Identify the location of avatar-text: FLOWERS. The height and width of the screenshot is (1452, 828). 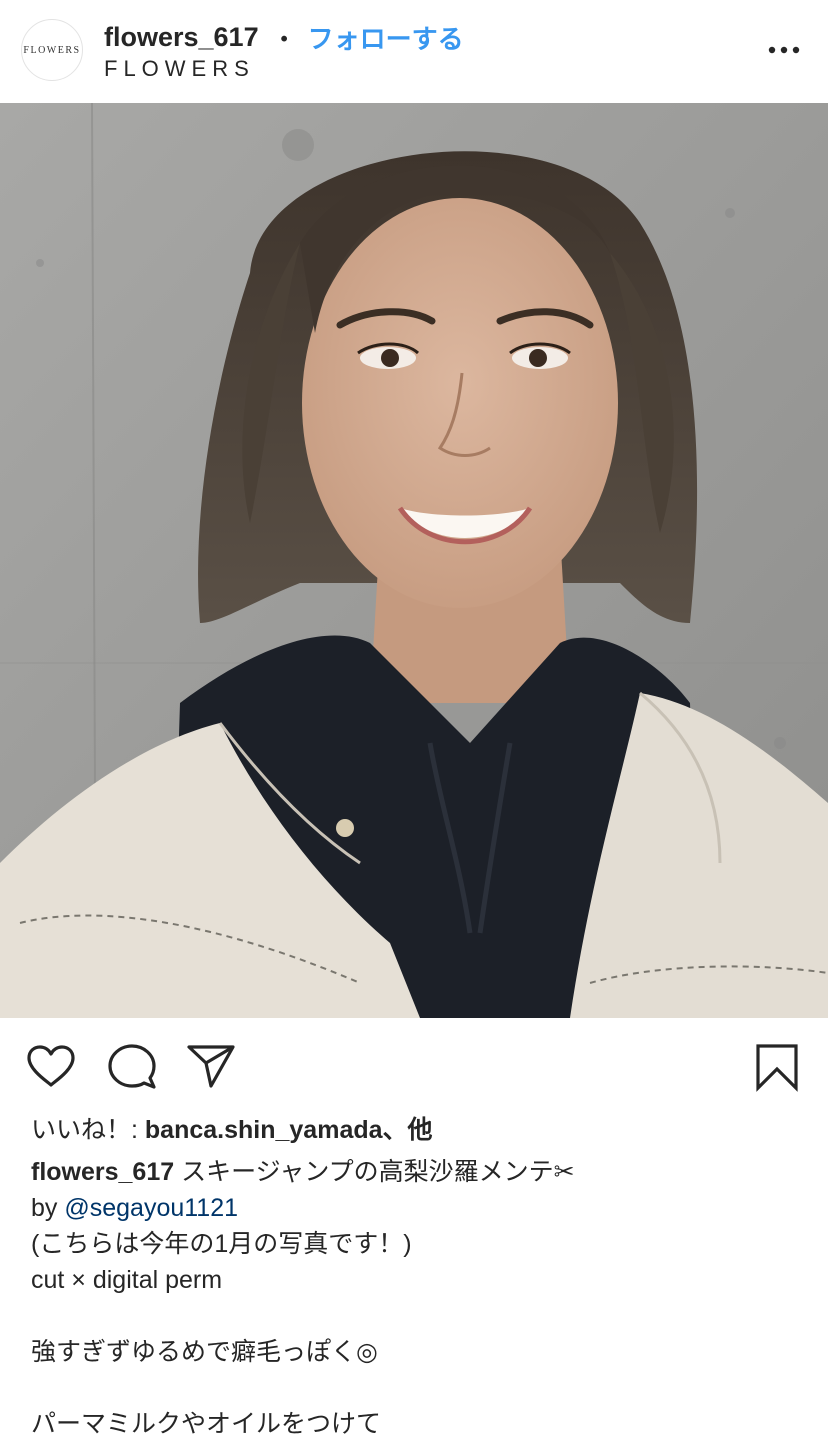
(52, 50).